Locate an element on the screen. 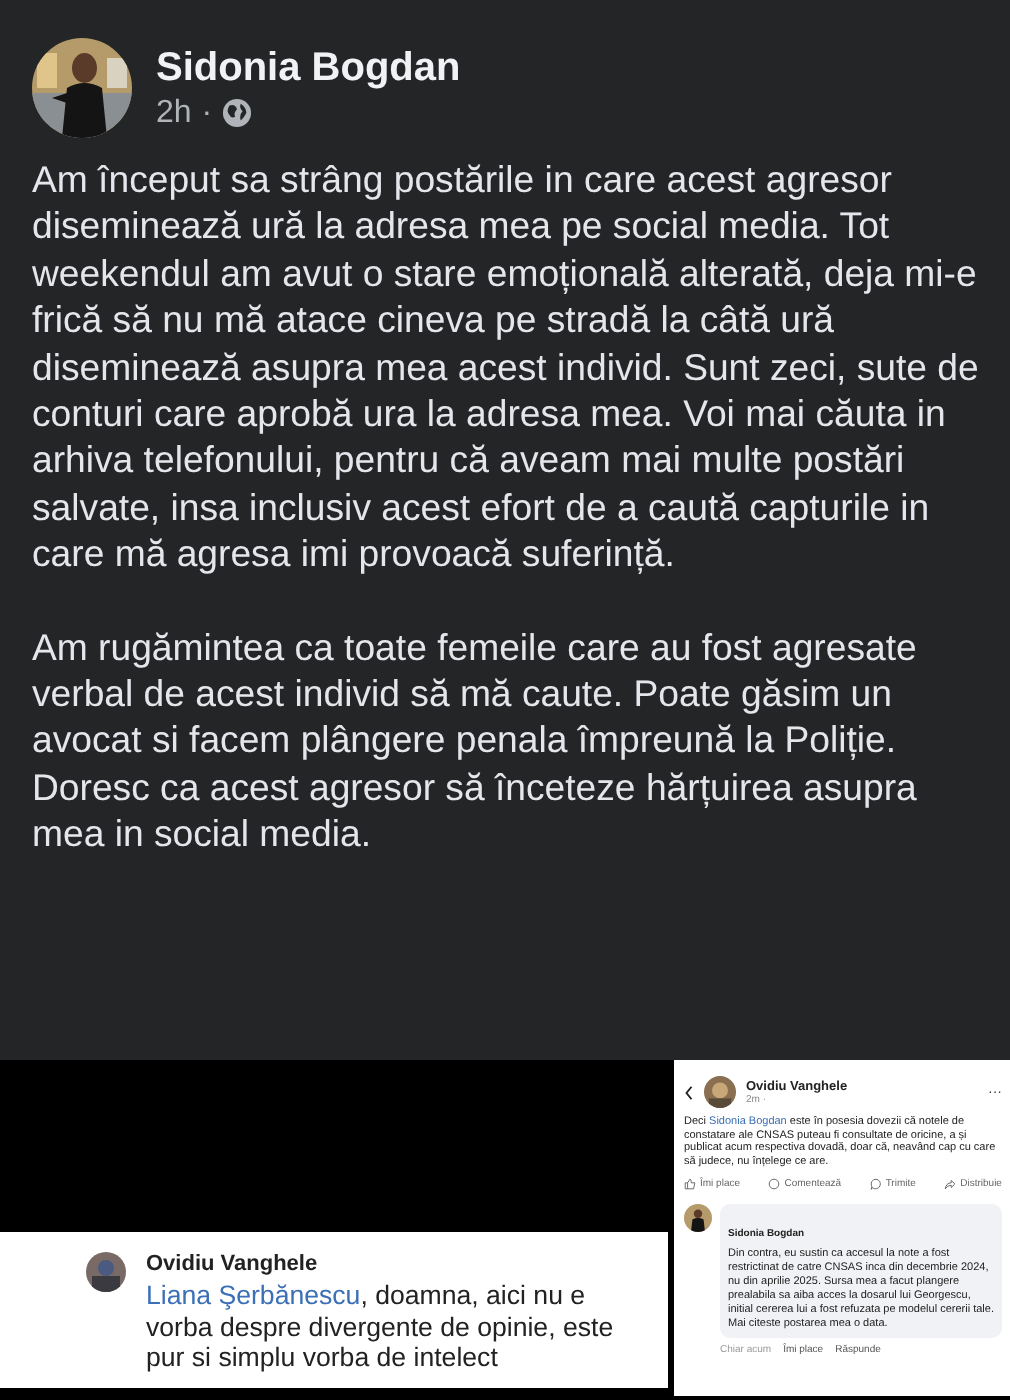 The image size is (1010, 1400). comment-author: Ovidiu Vanghele is located at coordinates (396, 1264).